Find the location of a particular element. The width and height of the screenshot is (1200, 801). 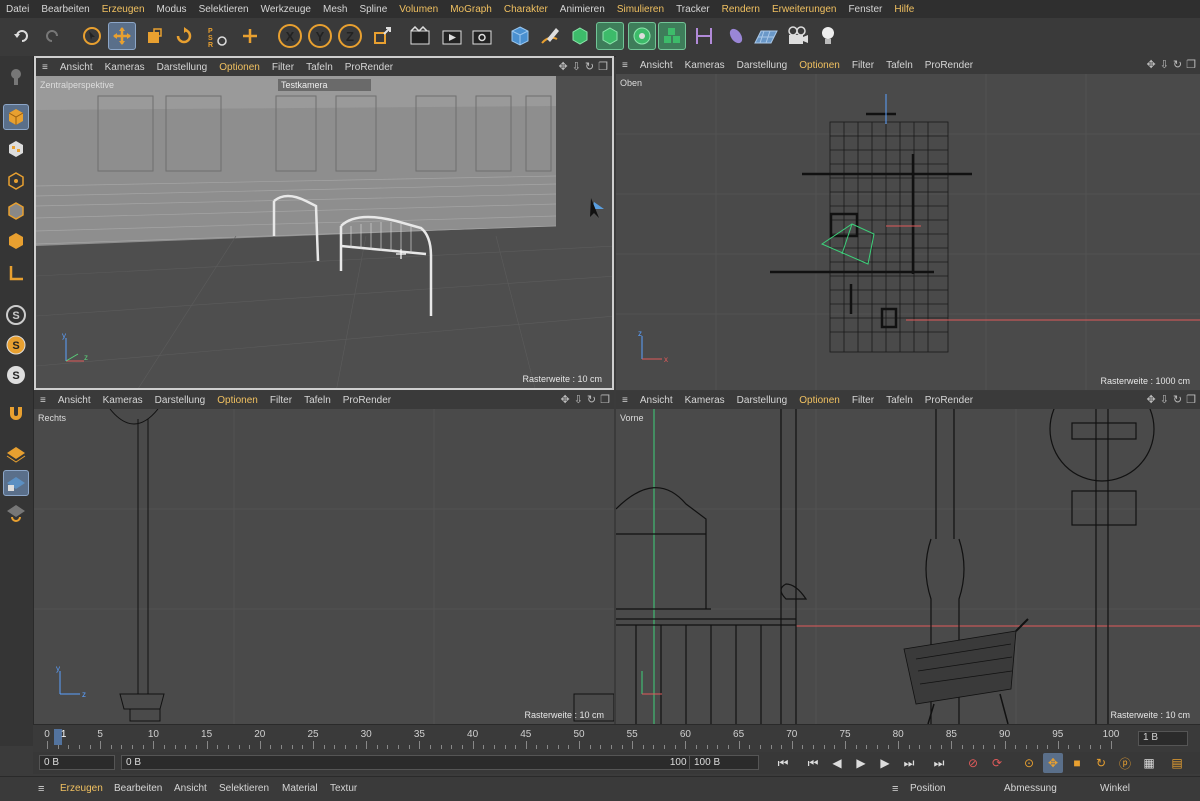

menu-material: Material is located at coordinates (300, 788).